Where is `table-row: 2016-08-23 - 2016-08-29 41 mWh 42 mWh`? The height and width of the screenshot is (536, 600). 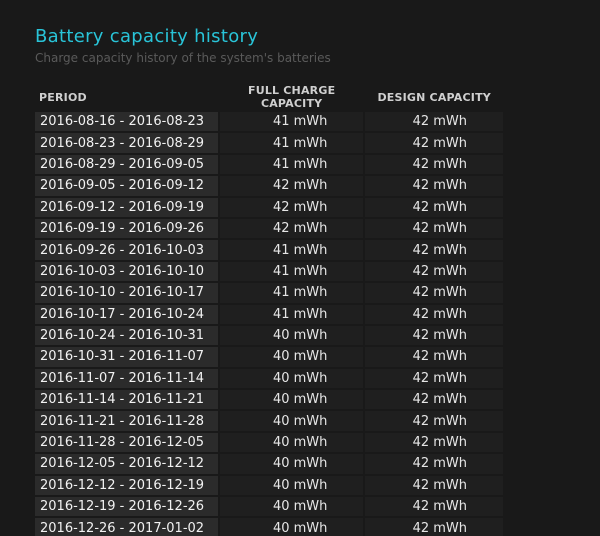
table-row: 2016-08-23 - 2016-08-29 41 mWh 42 mWh is located at coordinates (269, 143).